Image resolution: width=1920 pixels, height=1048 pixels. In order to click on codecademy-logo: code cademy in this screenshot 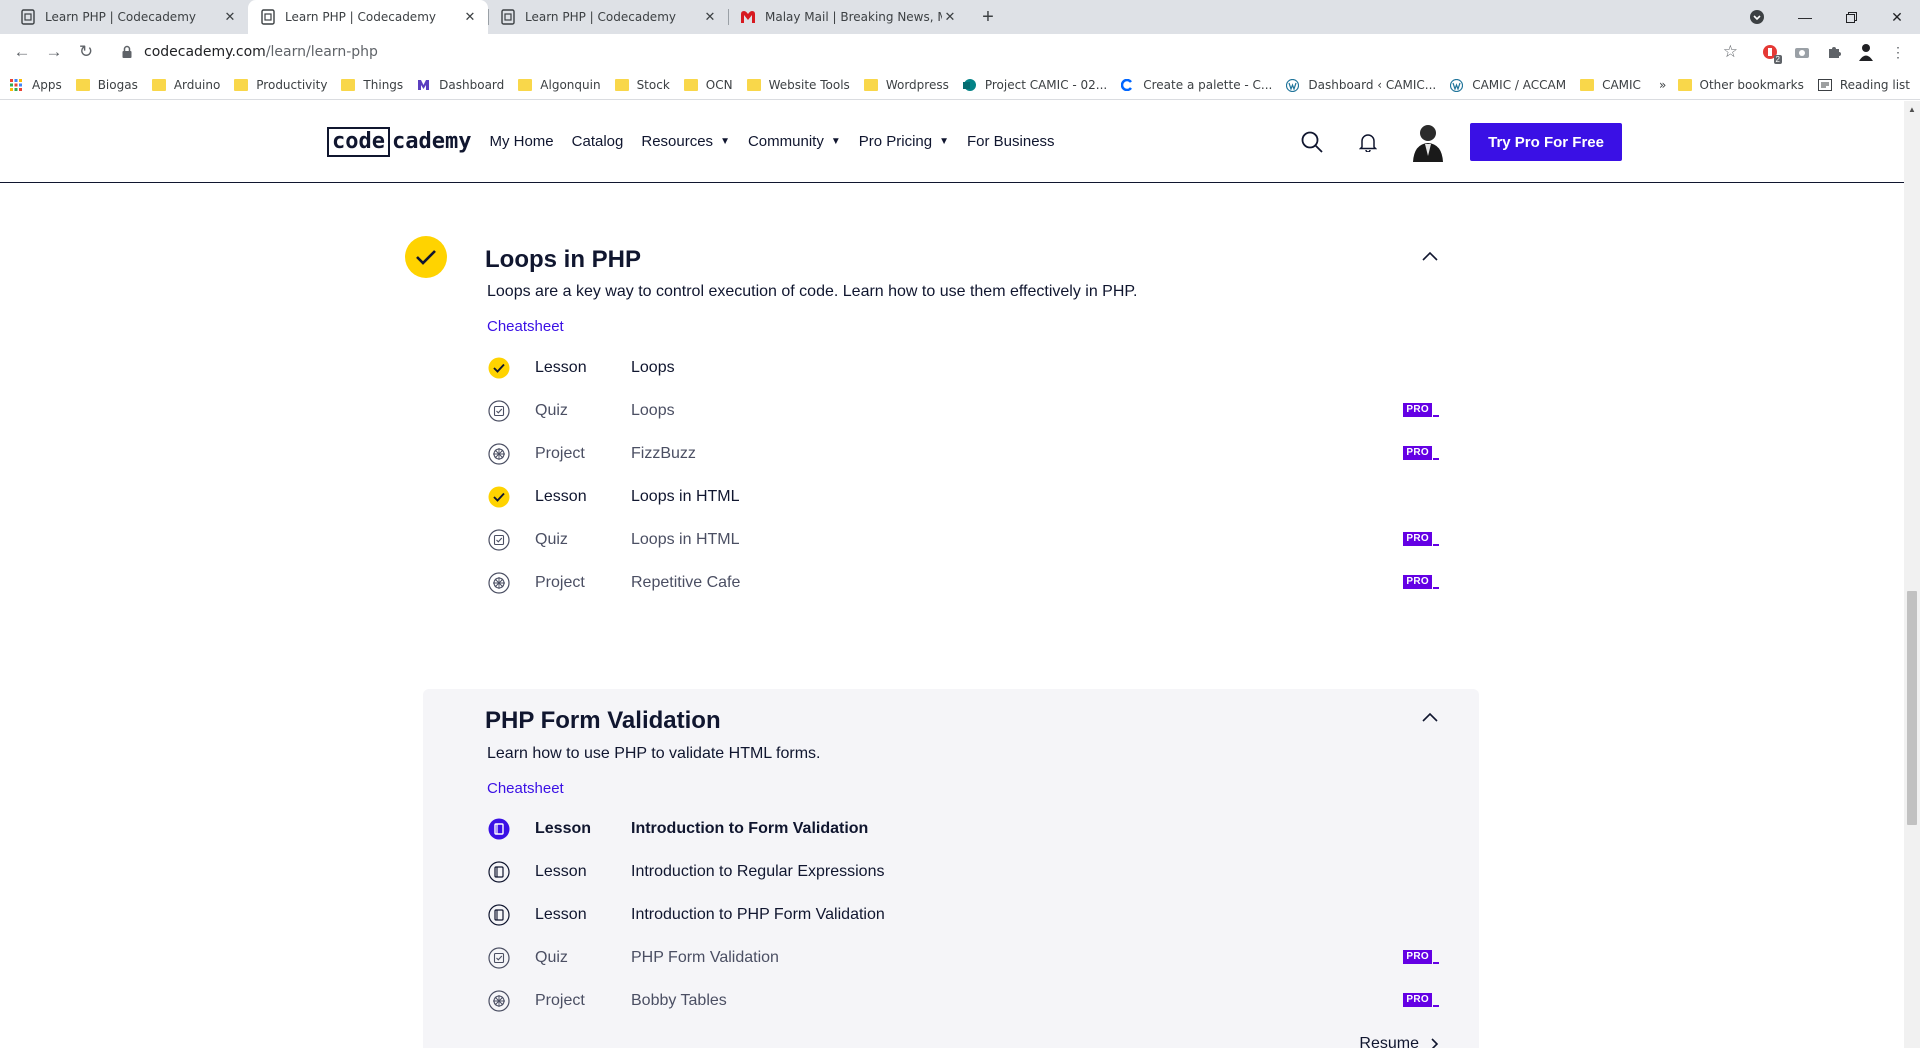, I will do `click(399, 141)`.